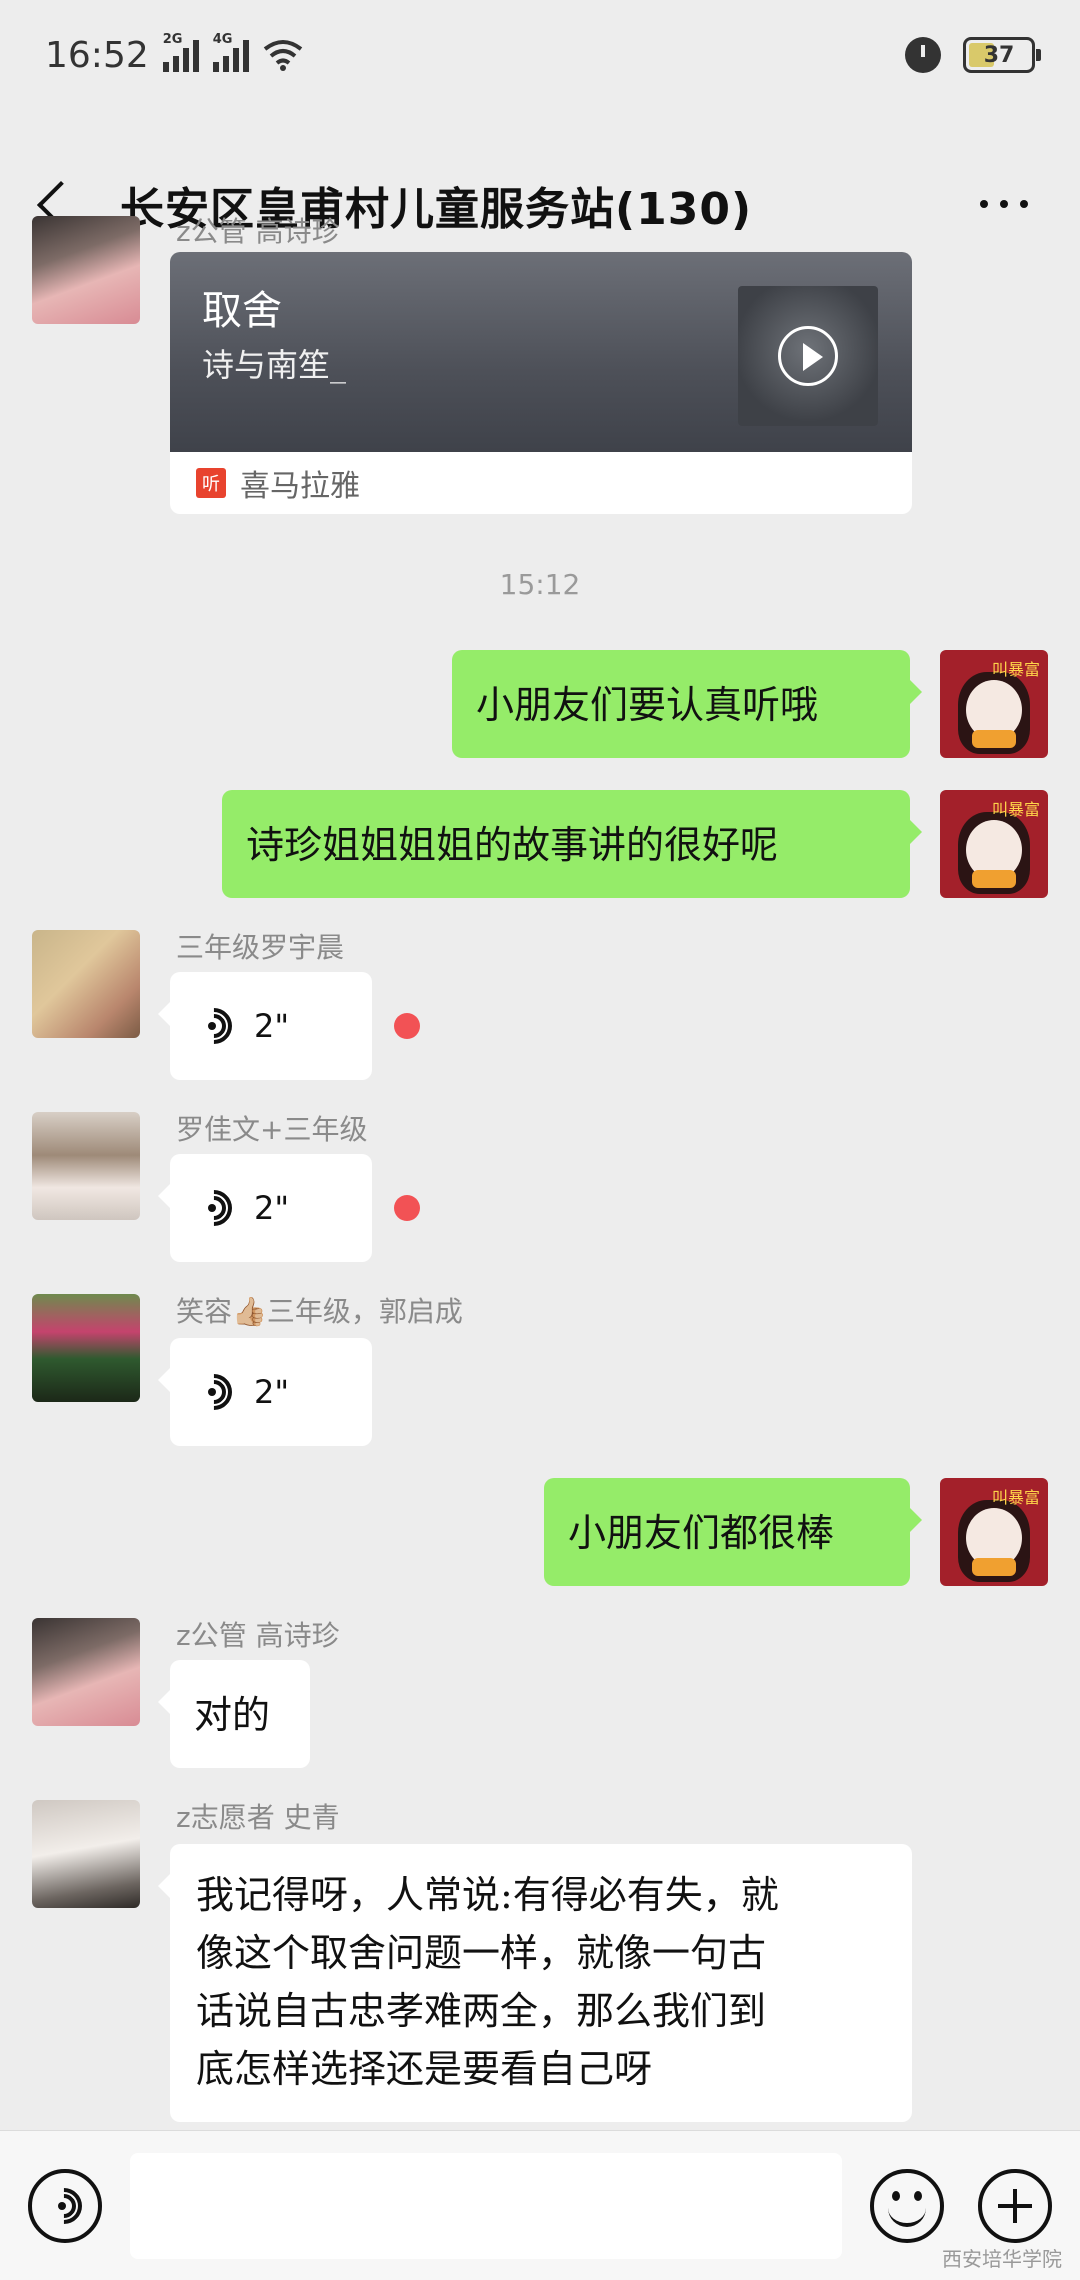  I want to click on card-source: 喜马拉雅, so click(300, 486).